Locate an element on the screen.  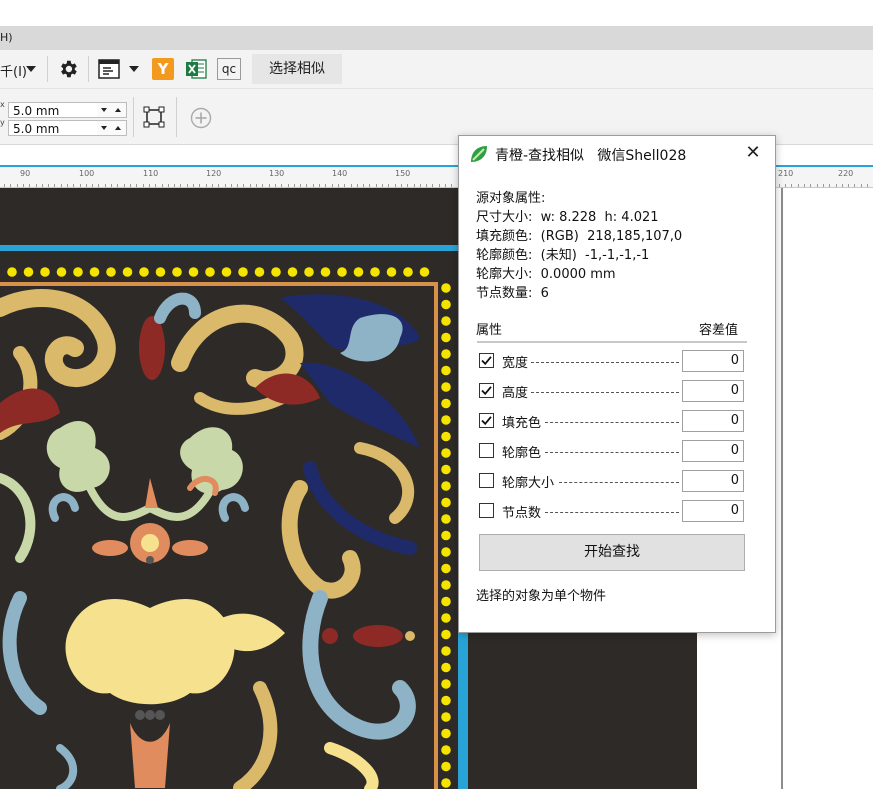
add-circle-icon is located at coordinates (201, 118).